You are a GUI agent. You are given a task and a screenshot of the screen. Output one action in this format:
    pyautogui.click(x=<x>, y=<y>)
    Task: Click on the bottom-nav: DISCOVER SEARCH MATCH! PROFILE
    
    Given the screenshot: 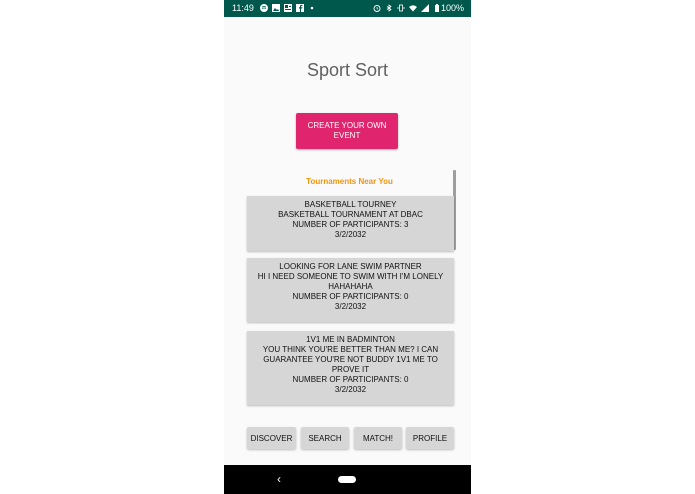 What is the action you would take?
    pyautogui.click(x=347, y=438)
    